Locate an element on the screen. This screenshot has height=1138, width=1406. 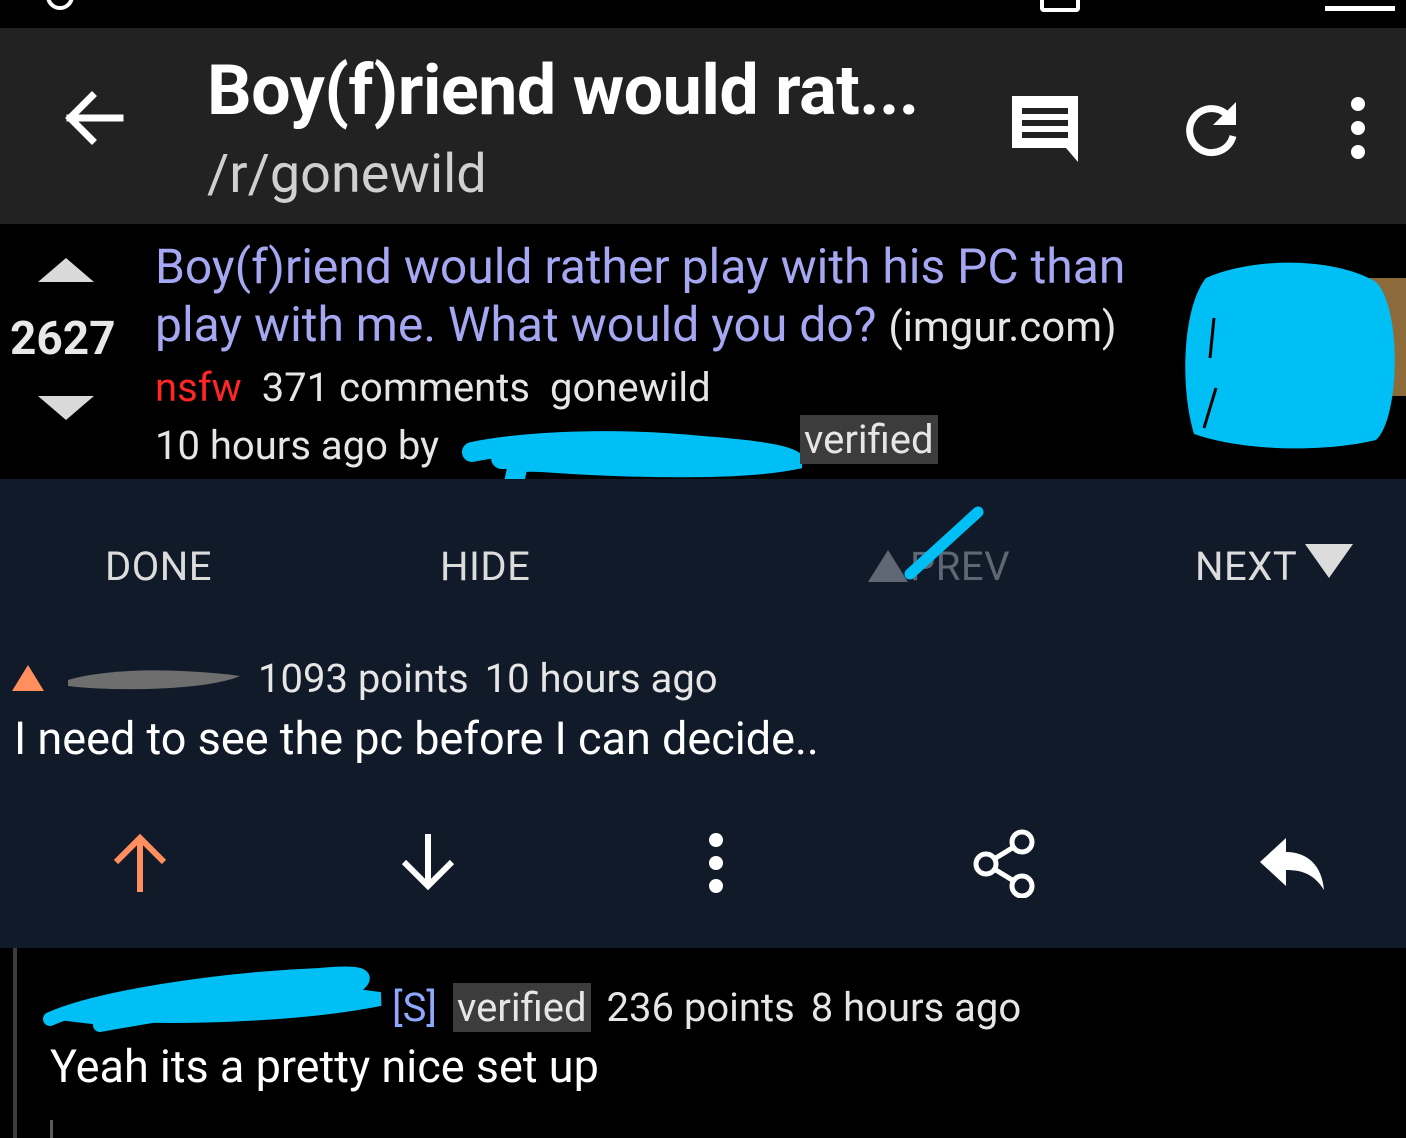
post-thumbnail is located at coordinates (1291, 346).